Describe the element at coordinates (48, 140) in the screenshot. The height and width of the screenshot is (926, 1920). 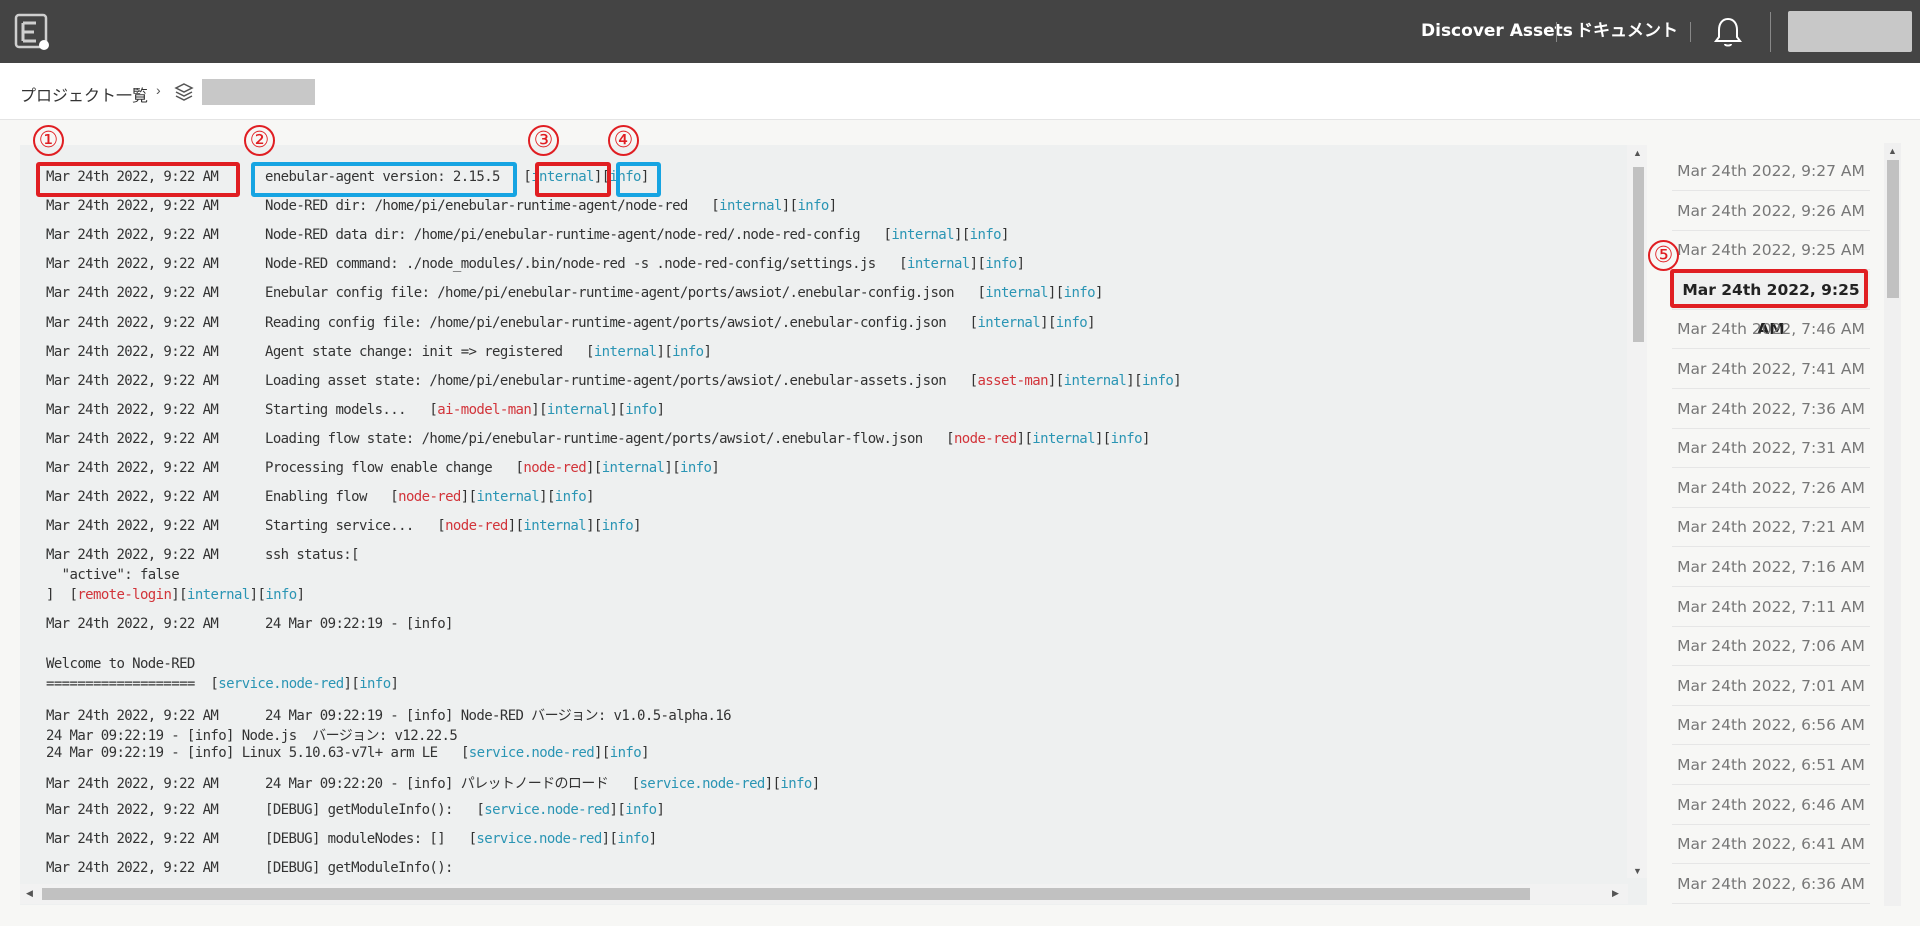
I see `annotation-number-1: ①` at that location.